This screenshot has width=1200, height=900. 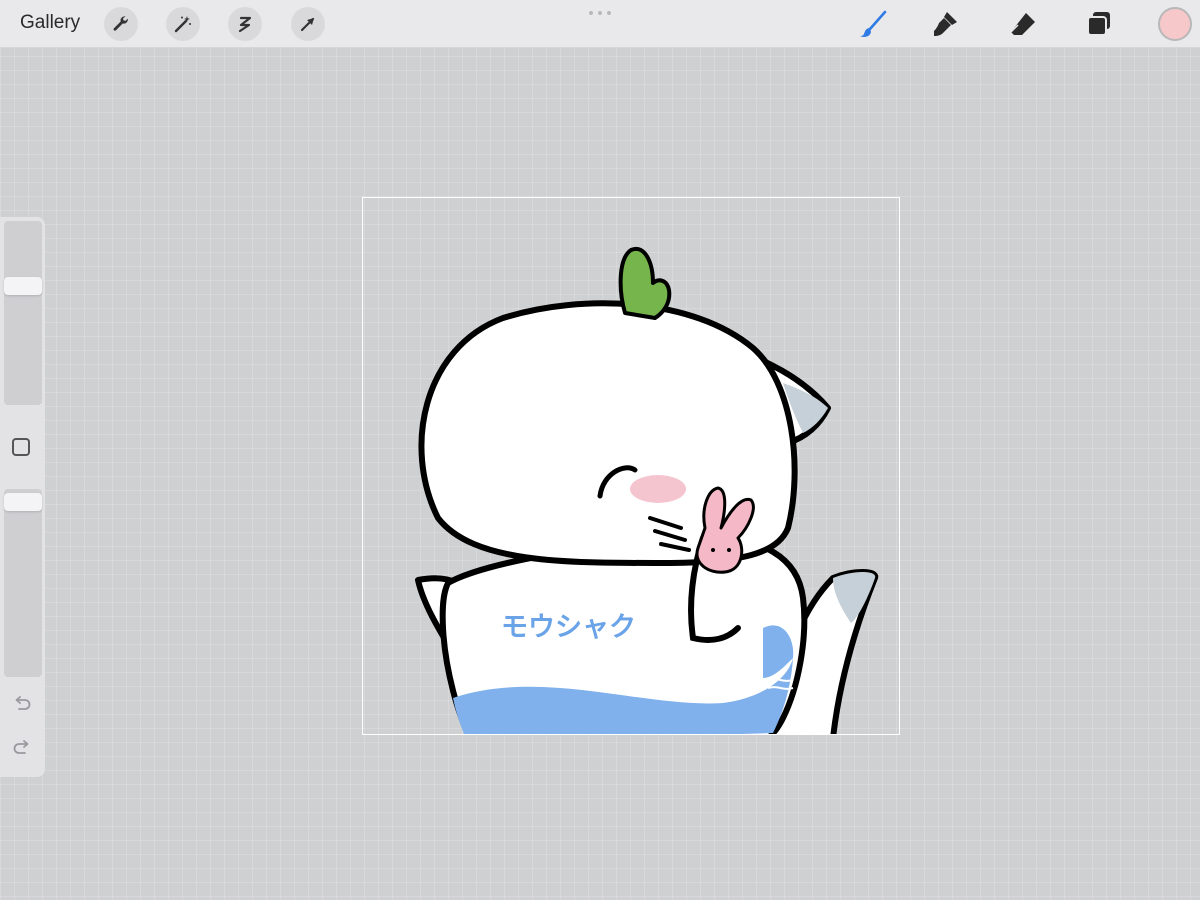 I want to click on eraser-tool, so click(x=1023, y=24).